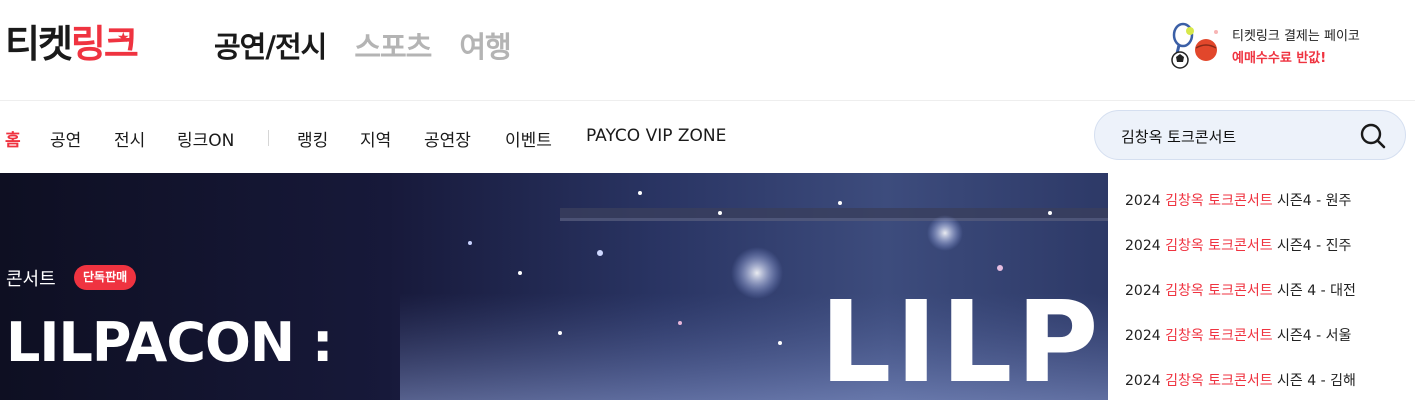 This screenshot has height=400, width=1415. I want to click on suggestion-item: 2024 김창옥 토크콘서트 시즌4 - 원주, so click(1238, 200).